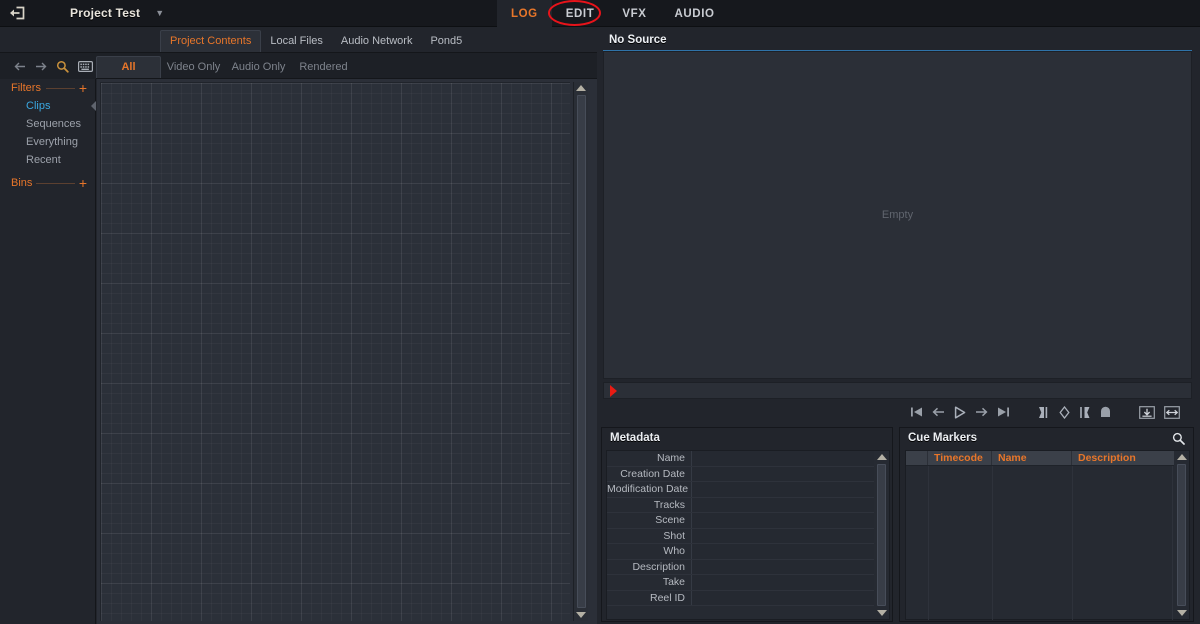  What do you see at coordinates (648, 489) in the screenshot?
I see `metadata-label: Modification Date` at bounding box center [648, 489].